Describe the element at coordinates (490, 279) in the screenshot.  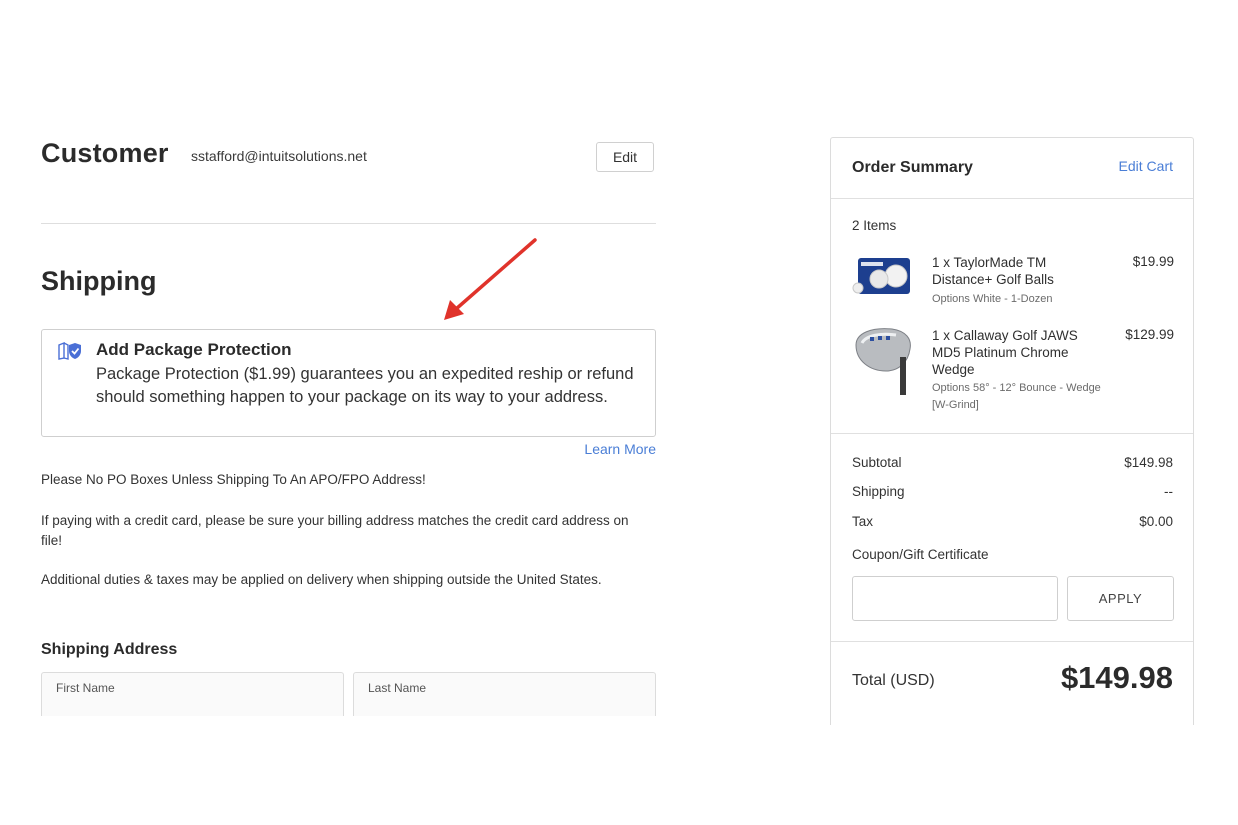
I see `annotation-arrow-icon` at that location.